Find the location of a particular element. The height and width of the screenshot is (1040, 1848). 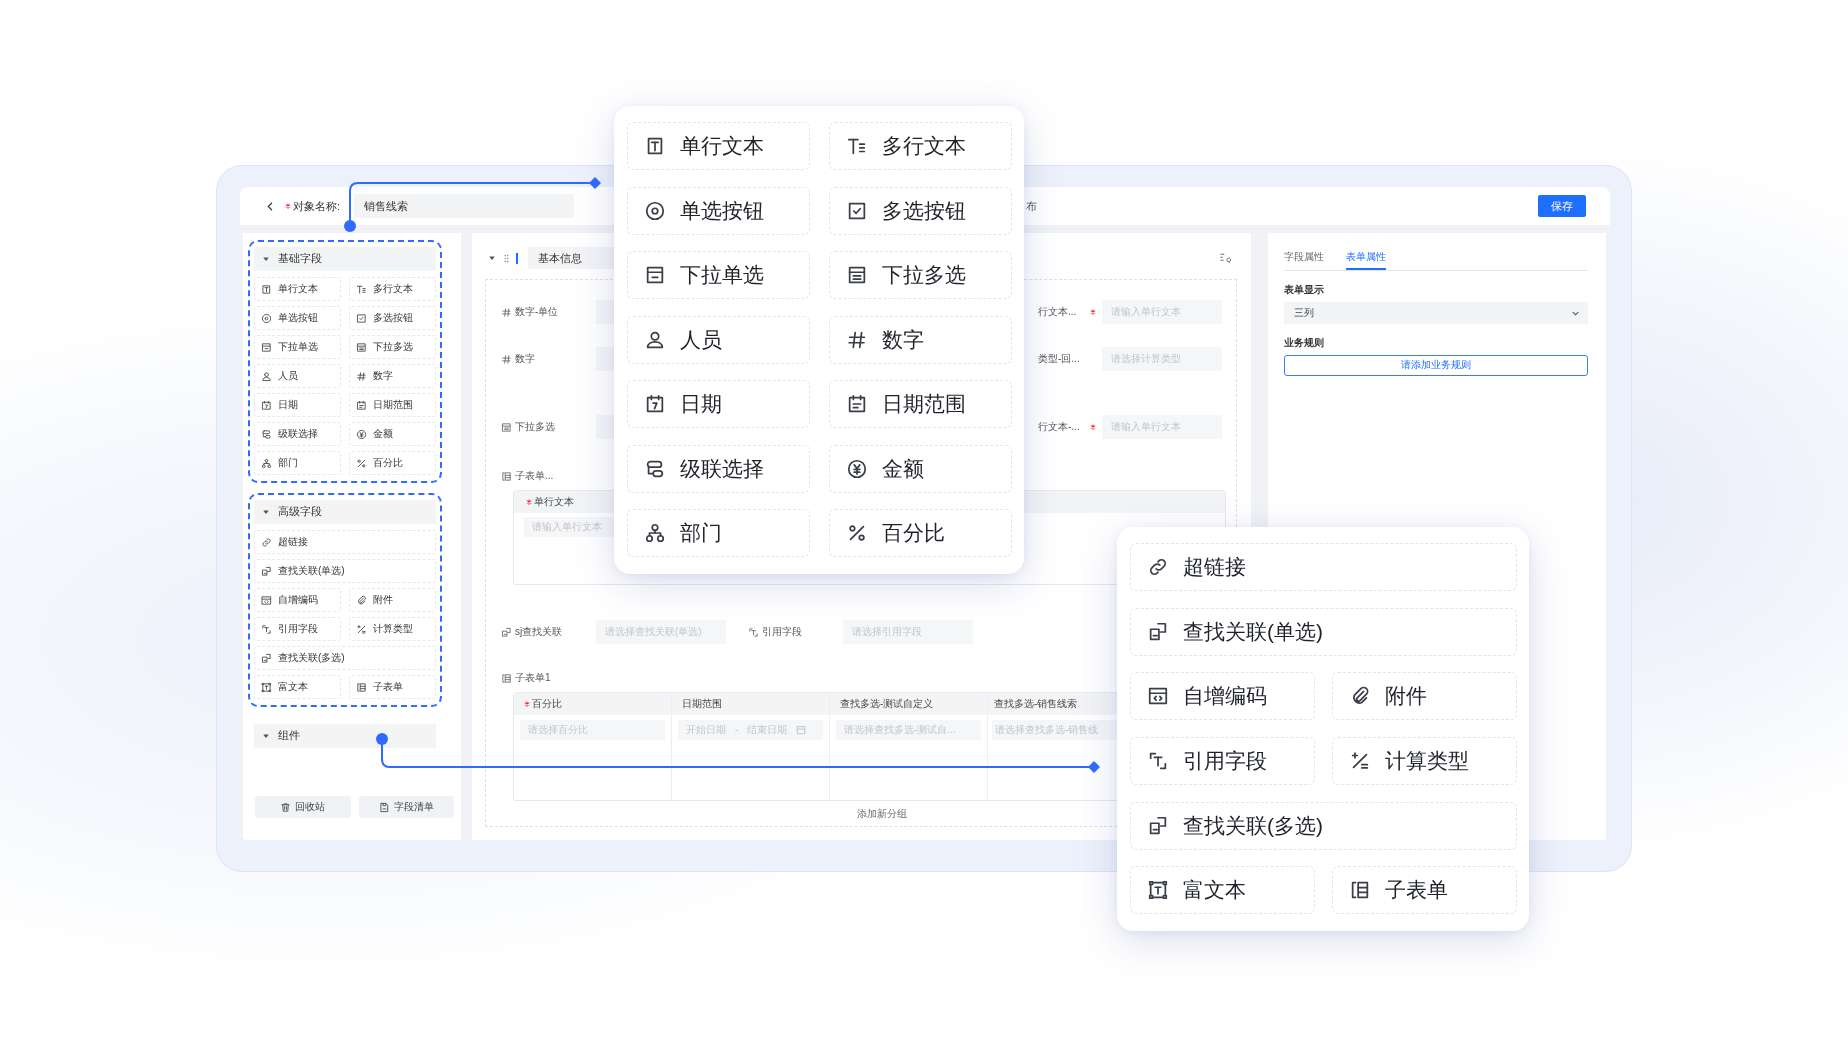

footer-button: 回收站 is located at coordinates (303, 807).